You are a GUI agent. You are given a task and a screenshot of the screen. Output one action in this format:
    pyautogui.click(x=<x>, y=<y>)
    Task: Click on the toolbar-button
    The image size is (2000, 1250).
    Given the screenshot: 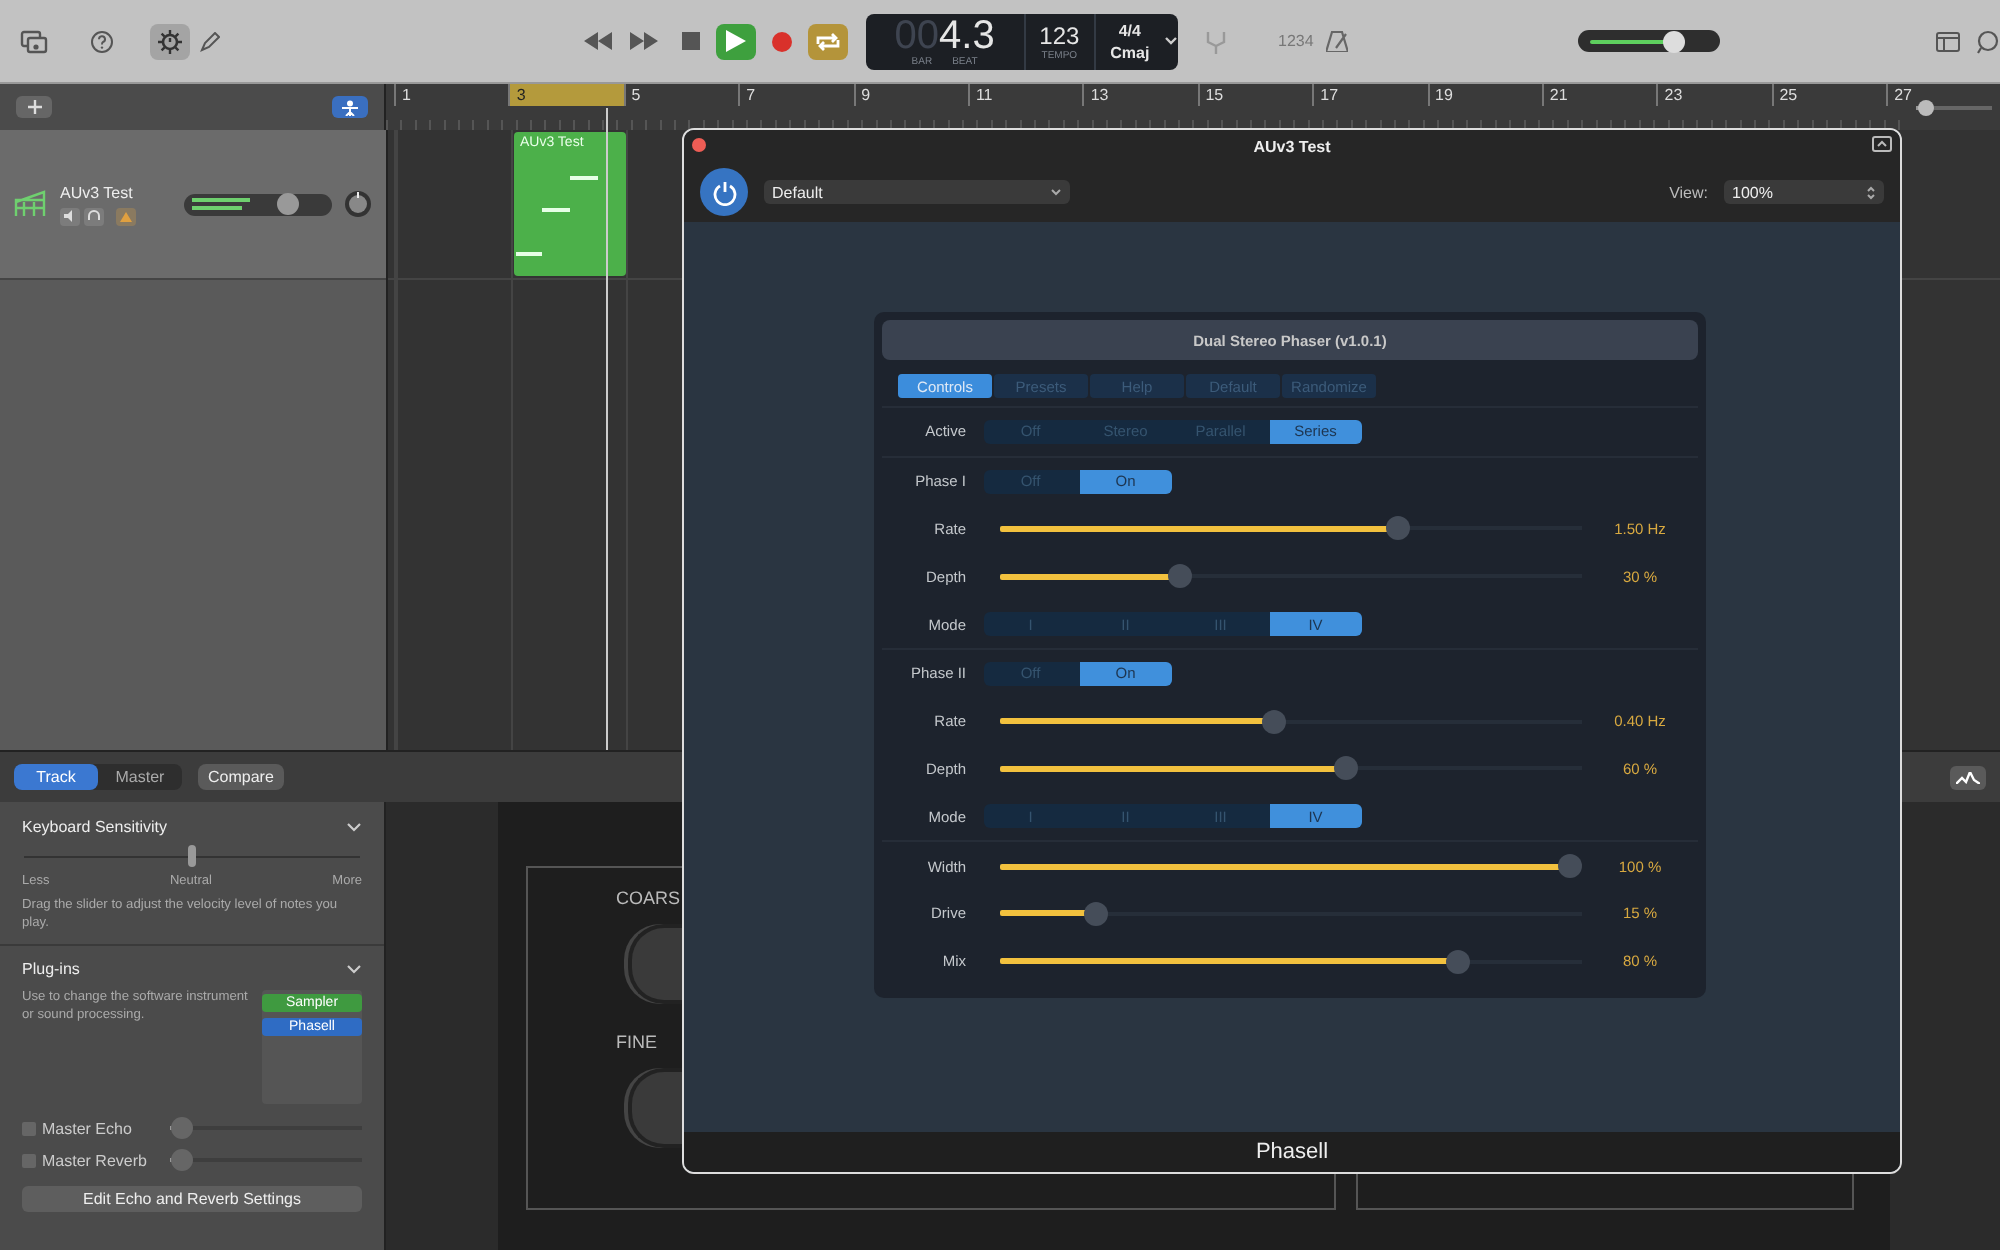 What is the action you would take?
    pyautogui.click(x=170, y=41)
    